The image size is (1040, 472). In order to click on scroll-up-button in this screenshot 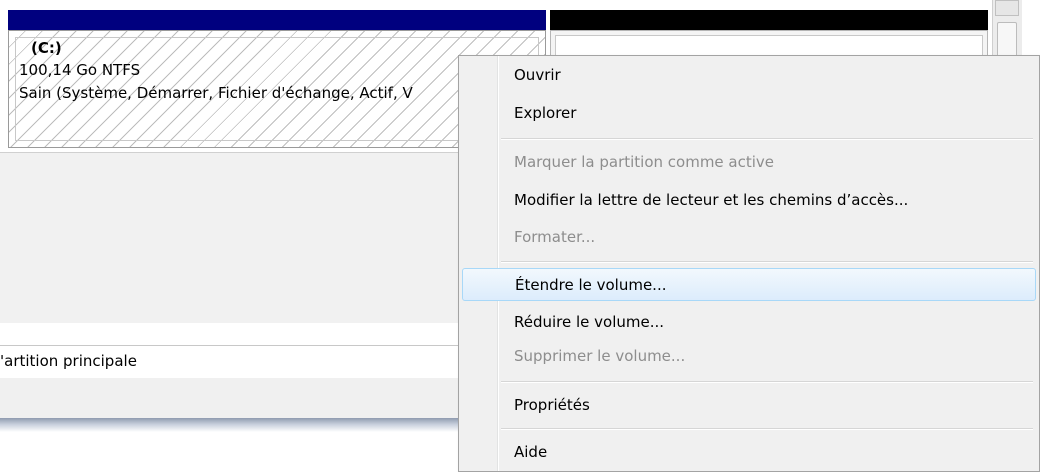, I will do `click(1007, 8)`.